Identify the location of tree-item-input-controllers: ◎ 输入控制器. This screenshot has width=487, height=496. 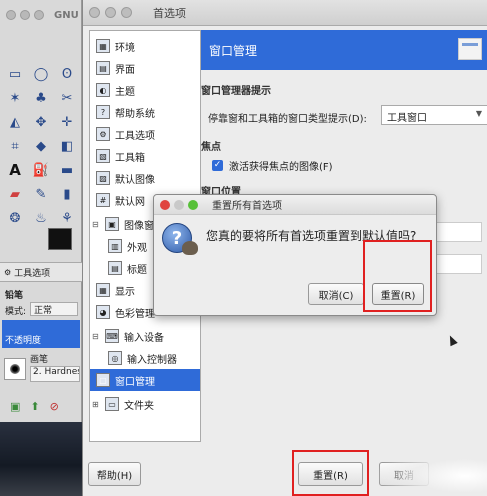
(145, 358).